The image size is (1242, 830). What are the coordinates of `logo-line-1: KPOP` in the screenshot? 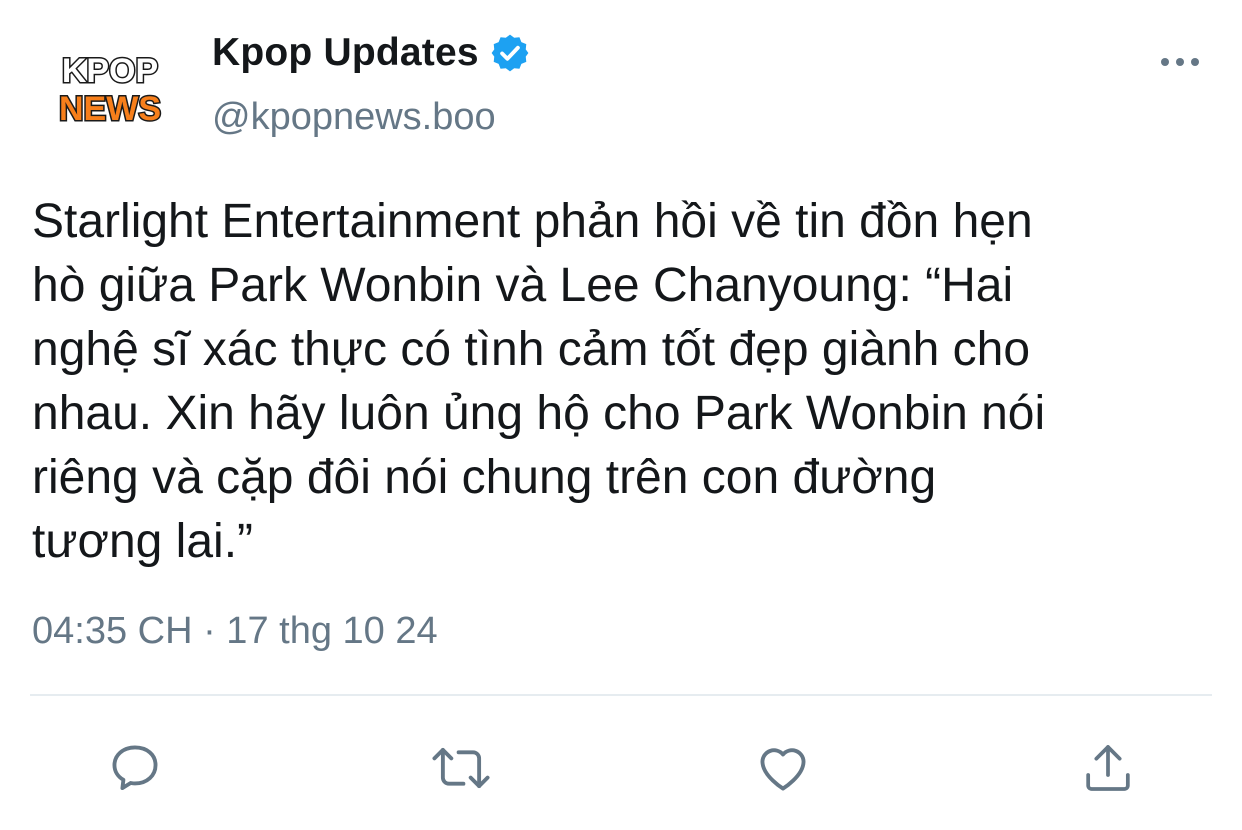 It's located at (110, 71).